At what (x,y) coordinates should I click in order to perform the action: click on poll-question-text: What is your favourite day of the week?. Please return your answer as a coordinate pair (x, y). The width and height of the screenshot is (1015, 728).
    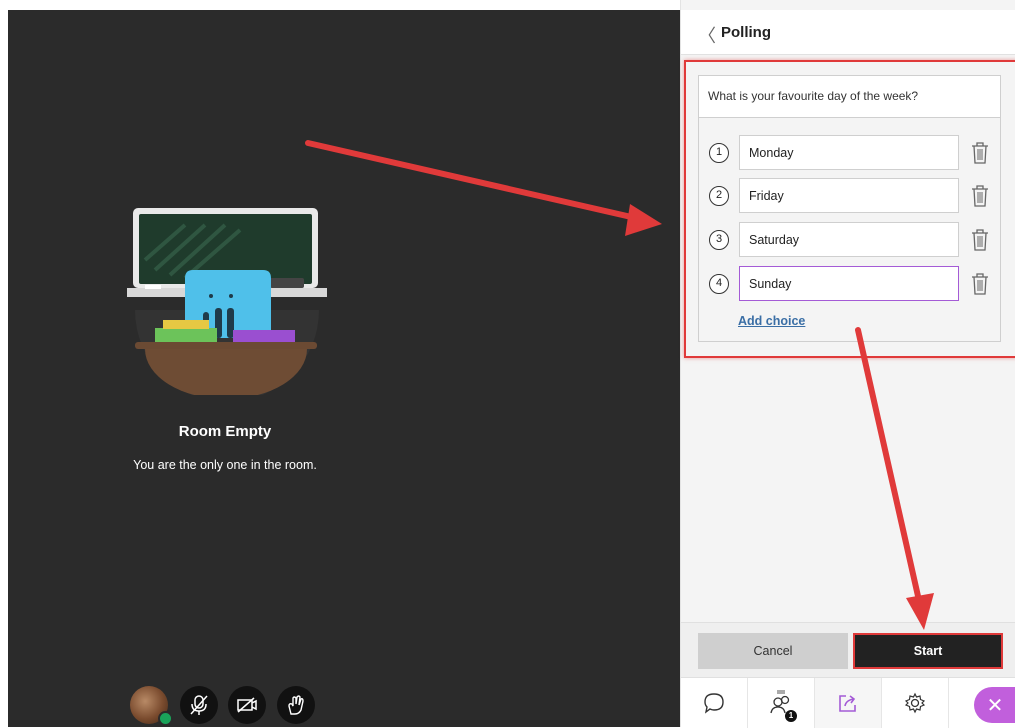
    Looking at the image, I should click on (813, 96).